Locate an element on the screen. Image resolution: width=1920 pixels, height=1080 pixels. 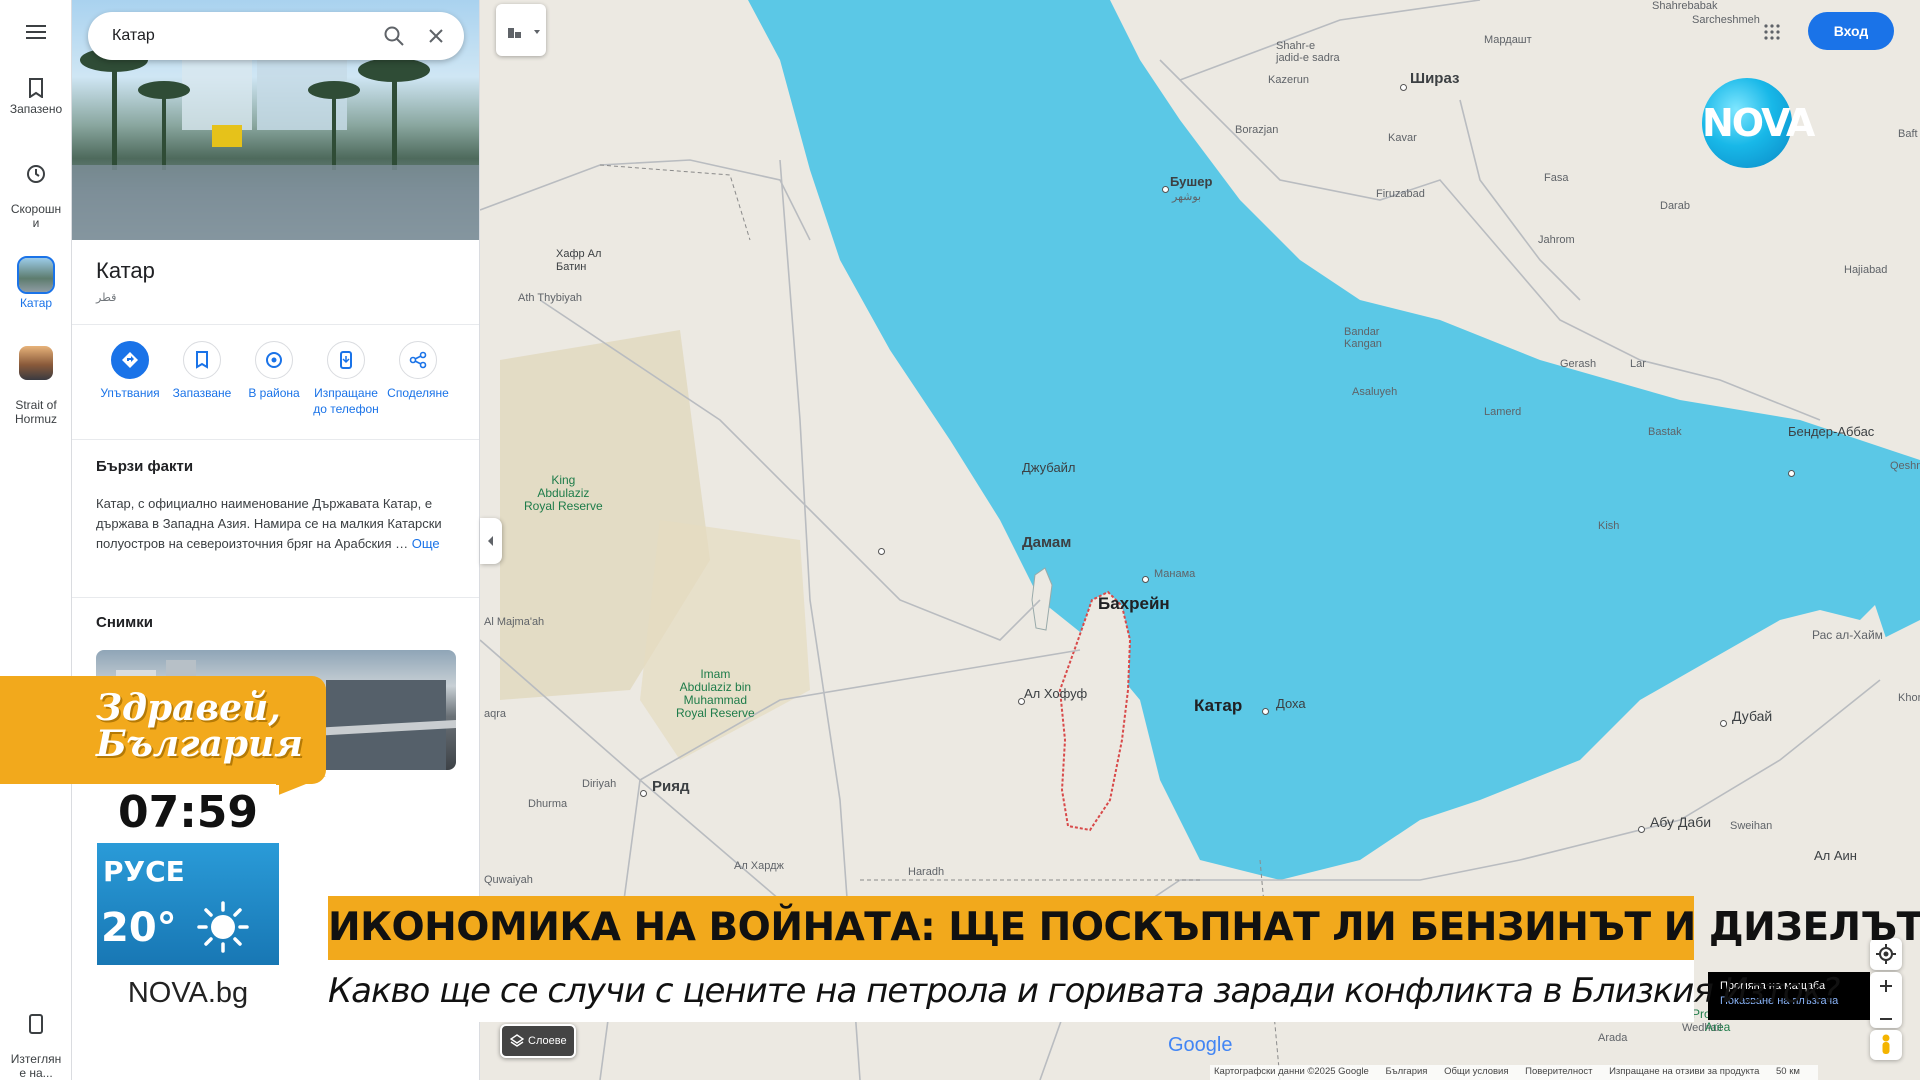
attribution-data: Картографски данни ©2025 Google is located at coordinates (1291, 1071).